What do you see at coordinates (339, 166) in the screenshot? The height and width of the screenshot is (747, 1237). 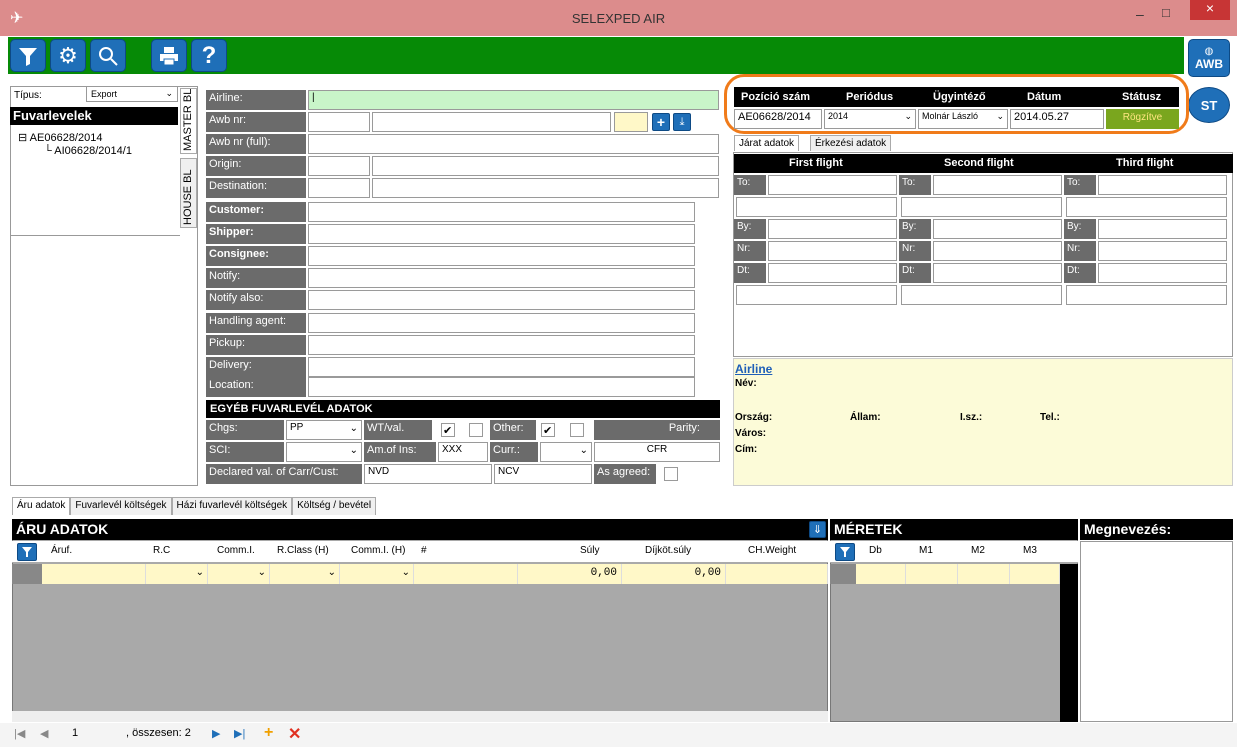 I see `origin-code-input` at bounding box center [339, 166].